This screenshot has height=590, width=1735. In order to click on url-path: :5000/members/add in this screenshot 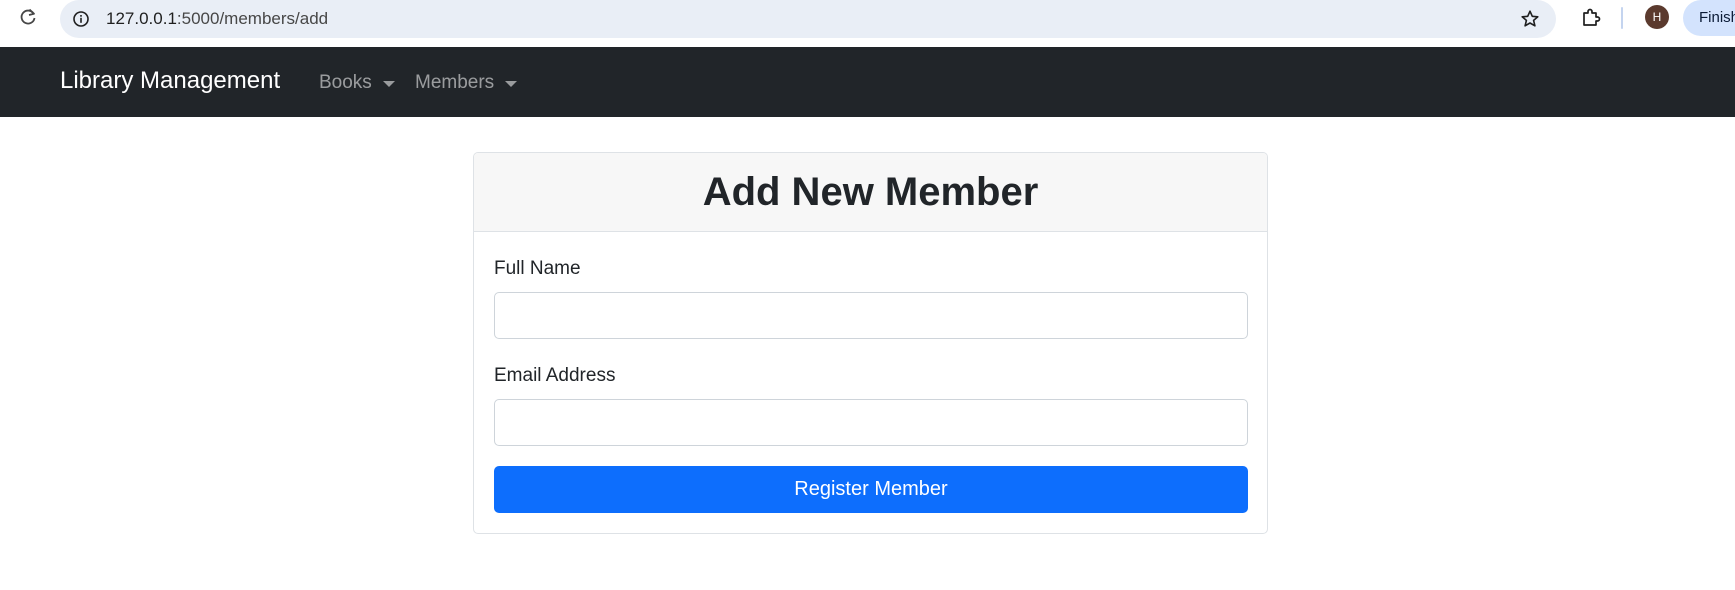, I will do `click(252, 18)`.